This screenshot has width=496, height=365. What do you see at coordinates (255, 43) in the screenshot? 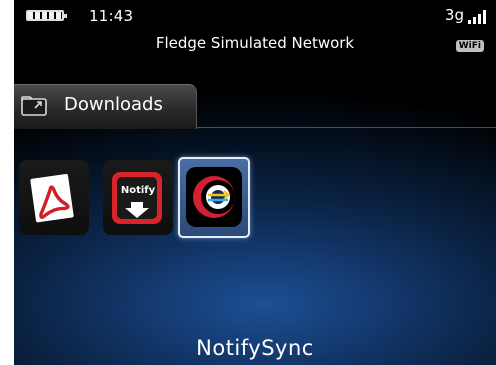
I see `network-name: Fledge Simulated Network` at bounding box center [255, 43].